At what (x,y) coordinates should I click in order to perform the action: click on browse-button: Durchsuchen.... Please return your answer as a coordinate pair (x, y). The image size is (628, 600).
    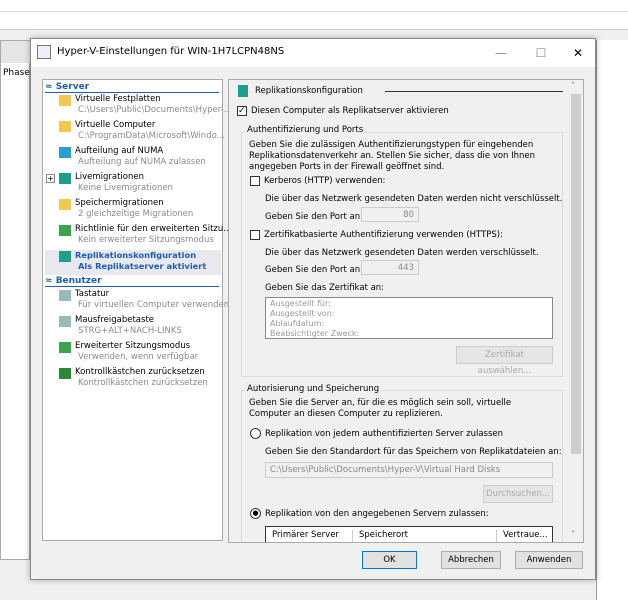
    Looking at the image, I should click on (518, 494).